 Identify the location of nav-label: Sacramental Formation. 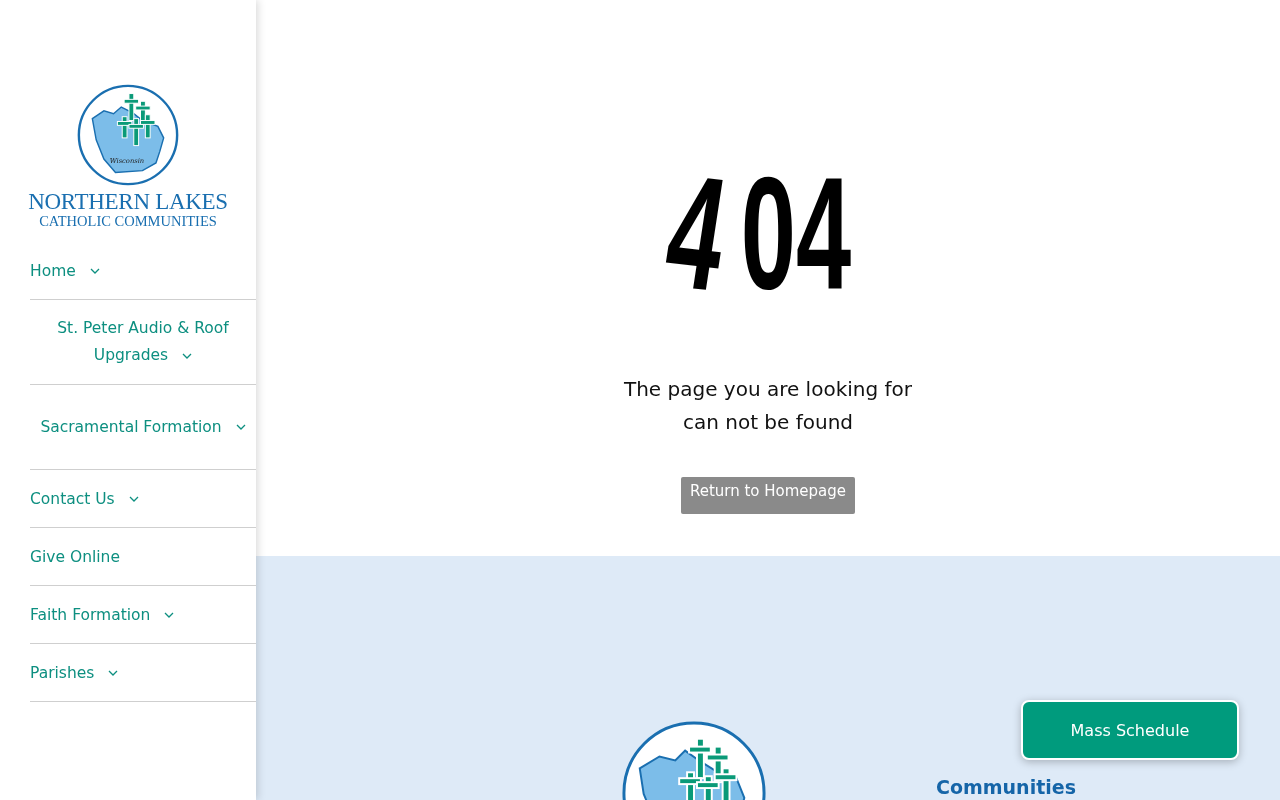
(143, 427).